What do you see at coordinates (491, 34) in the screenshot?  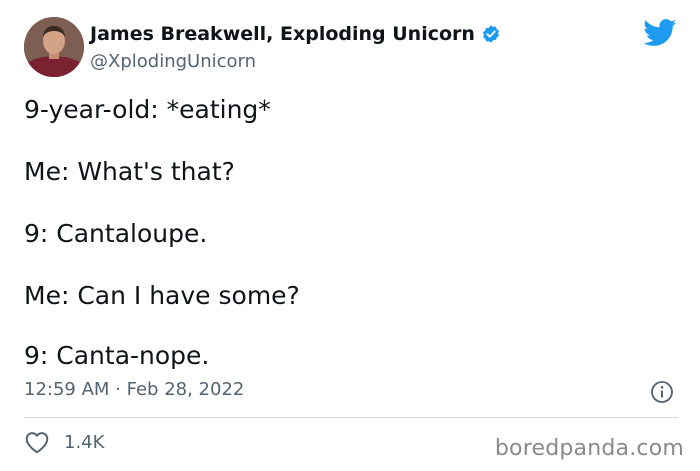 I see `verified-badge-icon` at bounding box center [491, 34].